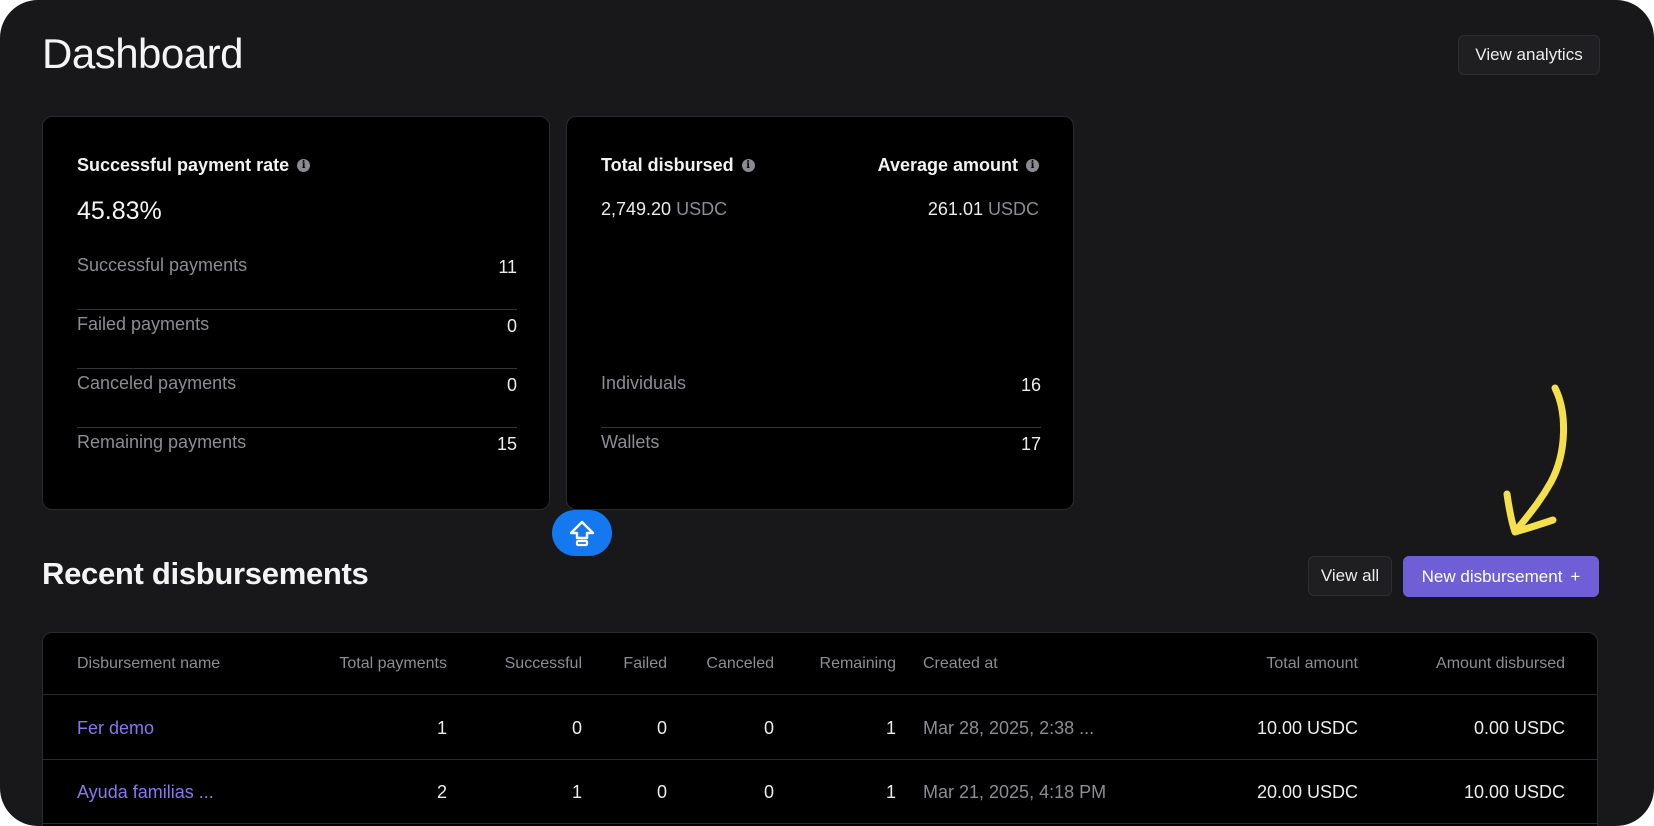 This screenshot has height=826, width=1654. Describe the element at coordinates (393, 664) in the screenshot. I see `col-total-payments: Total payments` at that location.